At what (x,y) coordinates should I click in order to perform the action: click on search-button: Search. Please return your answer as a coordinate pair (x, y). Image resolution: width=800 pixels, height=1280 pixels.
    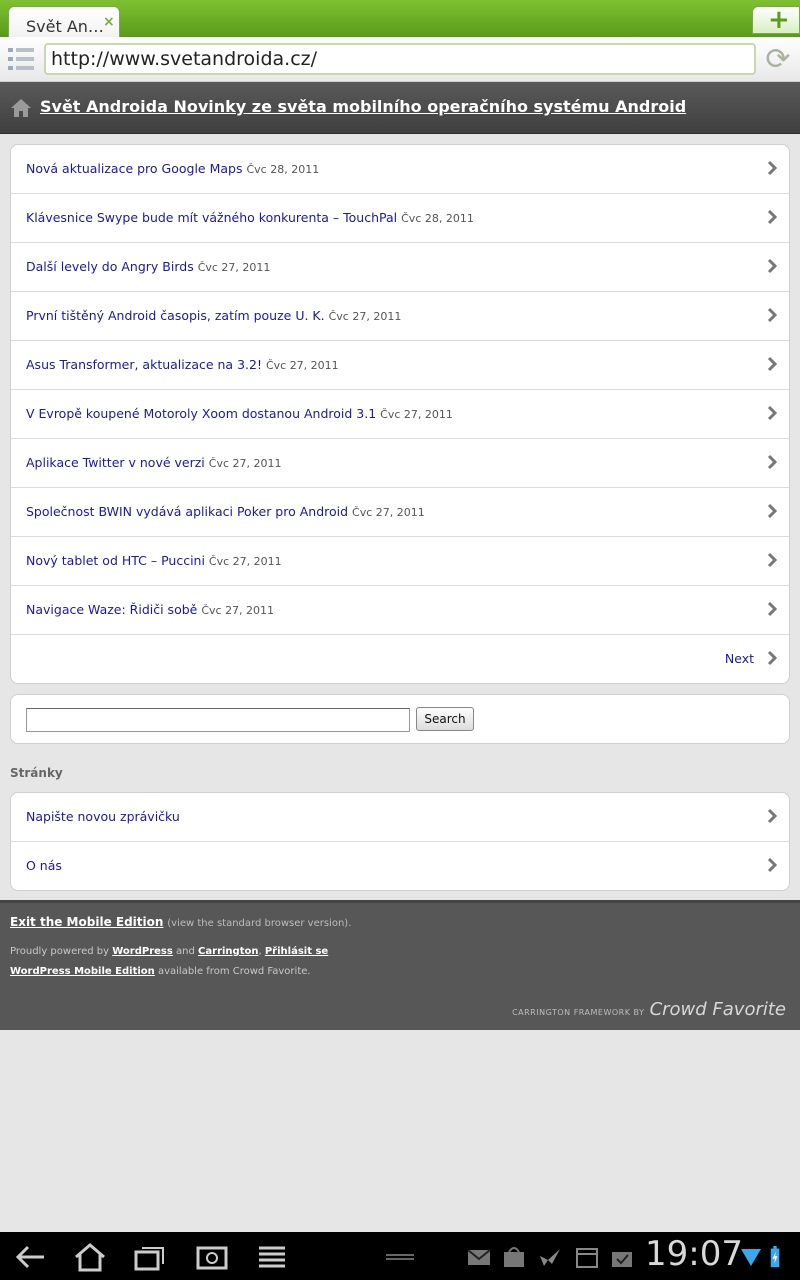
    Looking at the image, I should click on (445, 719).